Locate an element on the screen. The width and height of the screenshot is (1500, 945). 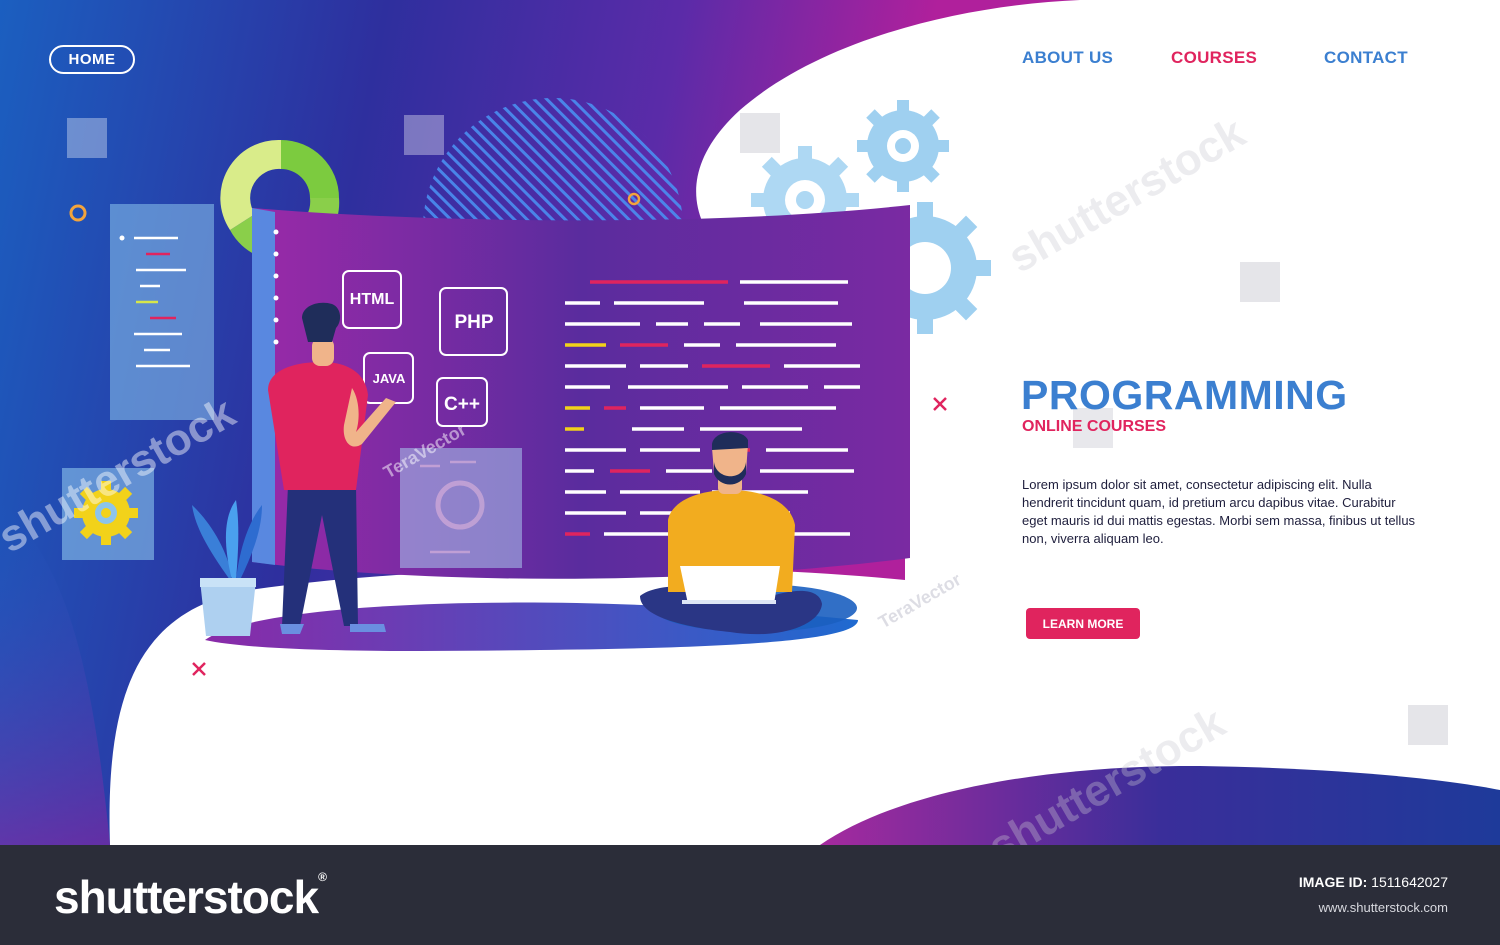
hologram-panel is located at coordinates (461, 508).